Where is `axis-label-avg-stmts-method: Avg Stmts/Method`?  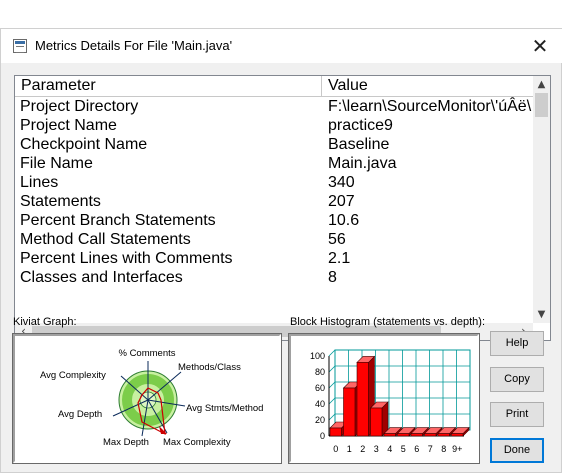 axis-label-avg-stmts-method: Avg Stmts/Method is located at coordinates (224, 408).